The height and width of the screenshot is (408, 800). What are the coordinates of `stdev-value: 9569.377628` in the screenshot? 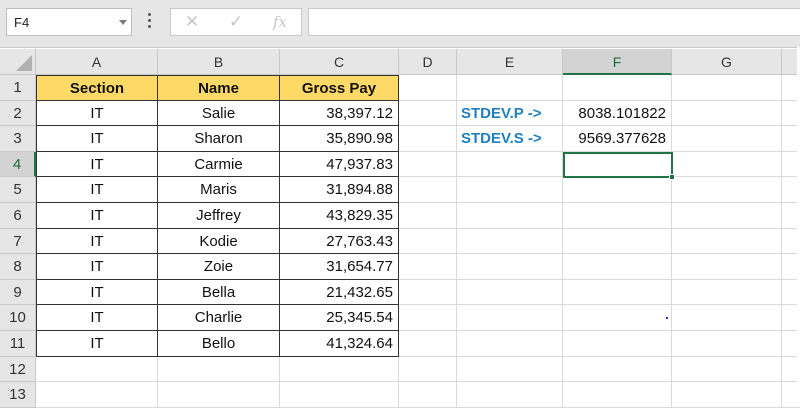 It's located at (617, 139).